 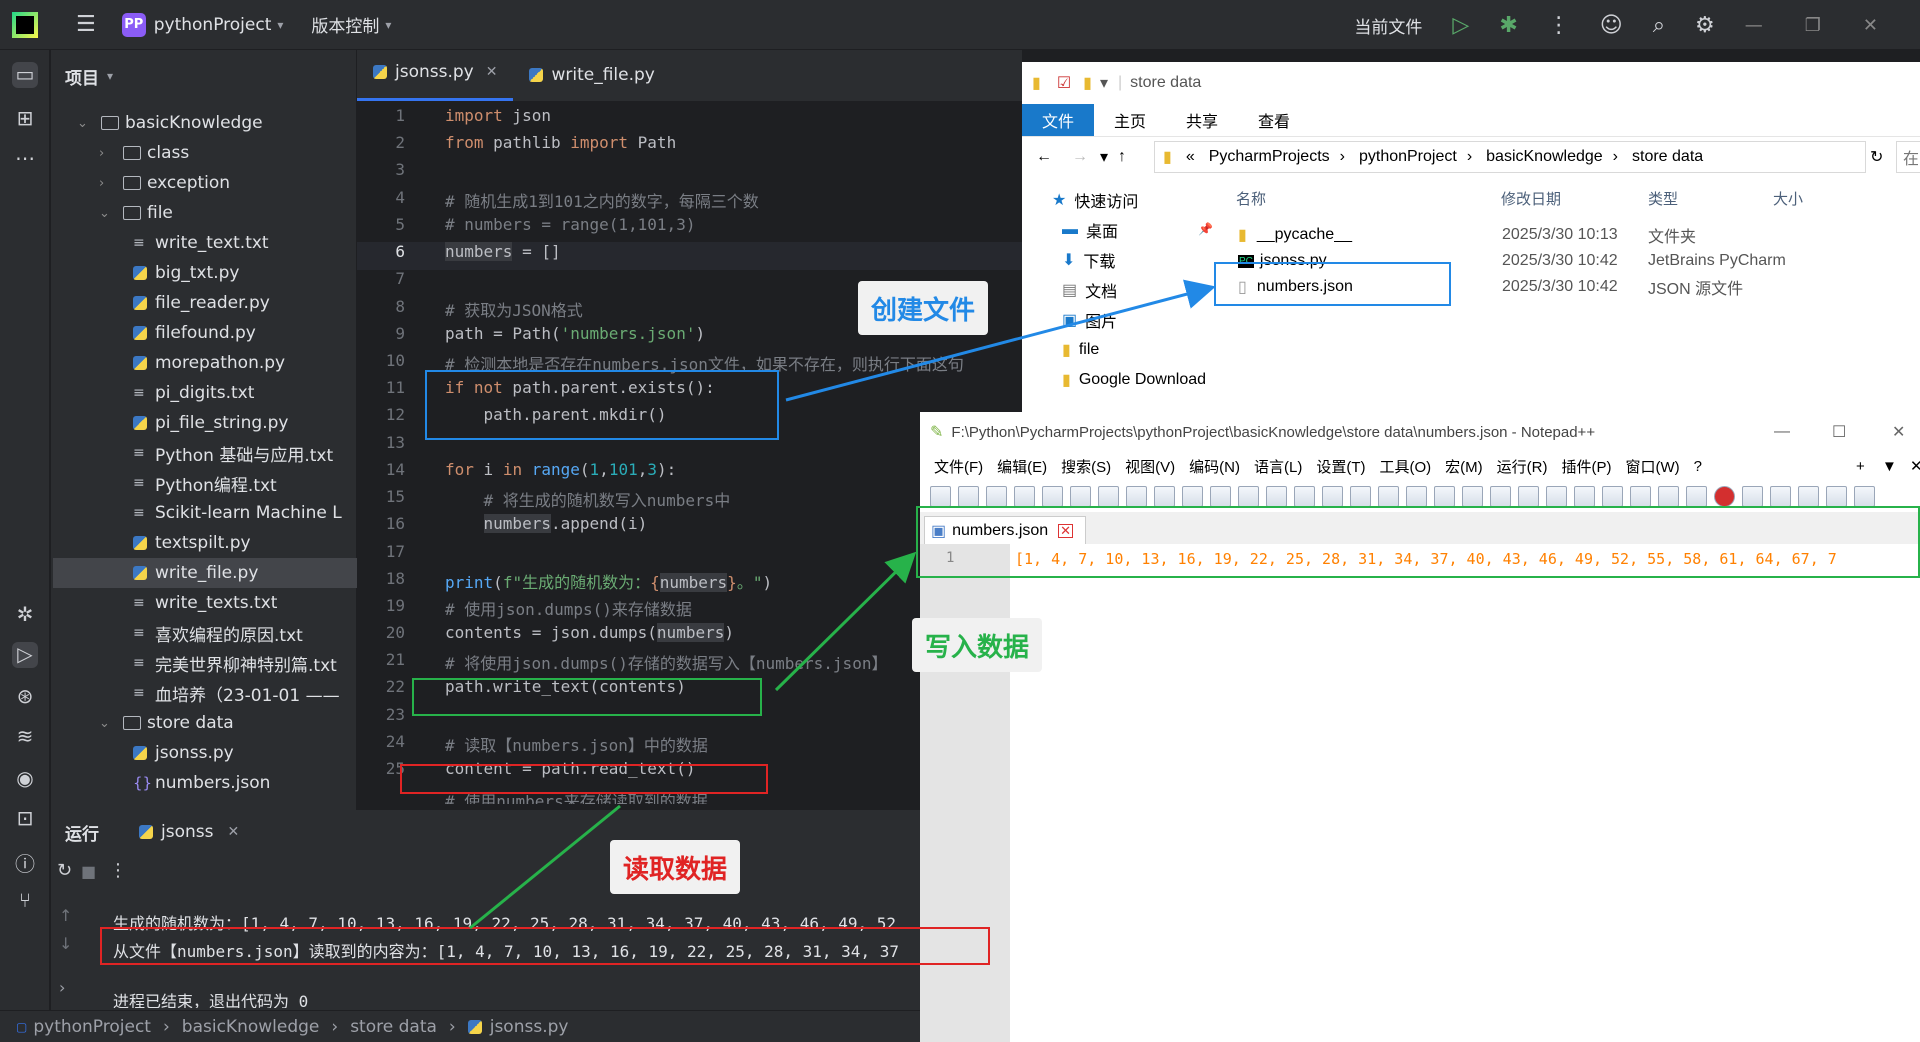 What do you see at coordinates (545, 867) in the screenshot?
I see `arrow-read-data` at bounding box center [545, 867].